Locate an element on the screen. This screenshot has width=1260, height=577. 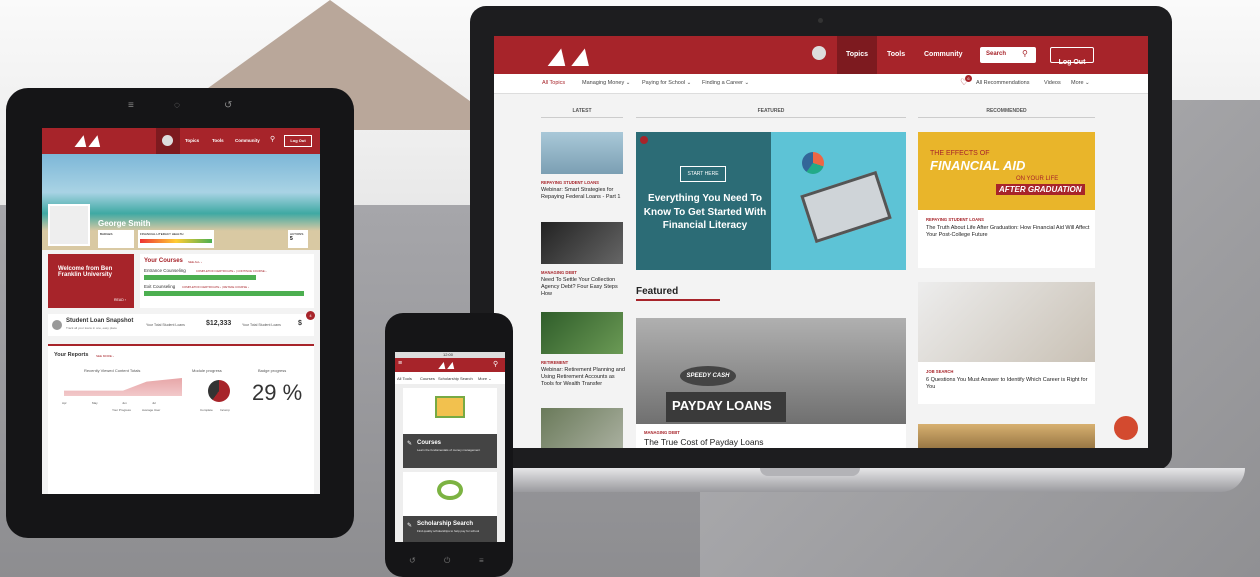
logout-label: Log Out is located at coordinates (1072, 62).